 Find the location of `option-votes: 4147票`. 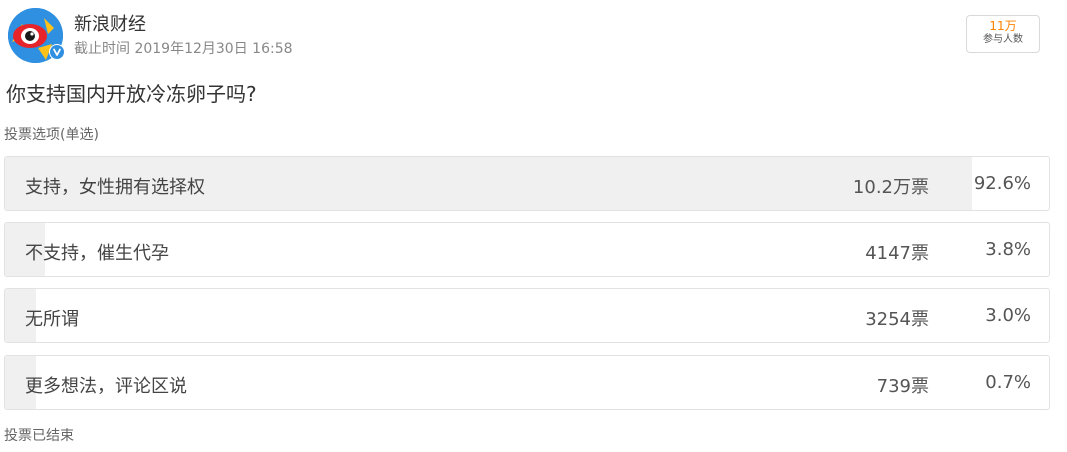

option-votes: 4147票 is located at coordinates (897, 253).